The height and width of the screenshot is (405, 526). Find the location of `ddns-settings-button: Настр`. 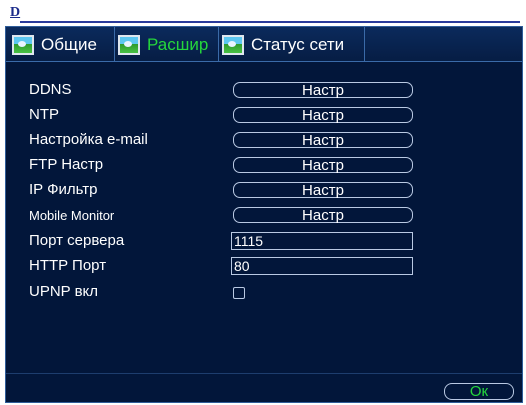

ddns-settings-button: Настр is located at coordinates (323, 90).